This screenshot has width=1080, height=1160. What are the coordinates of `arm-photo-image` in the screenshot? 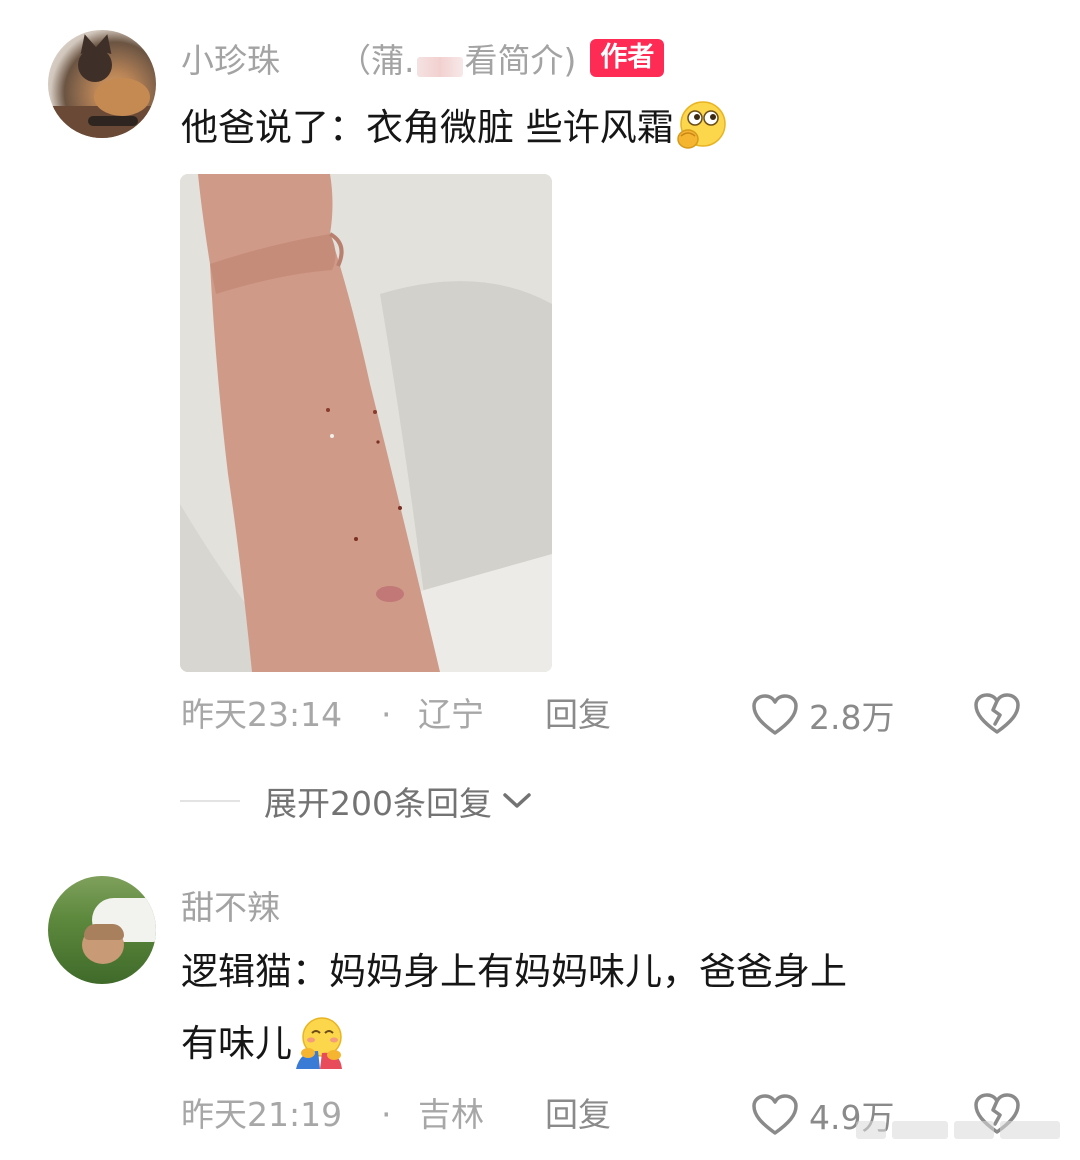 It's located at (366, 423).